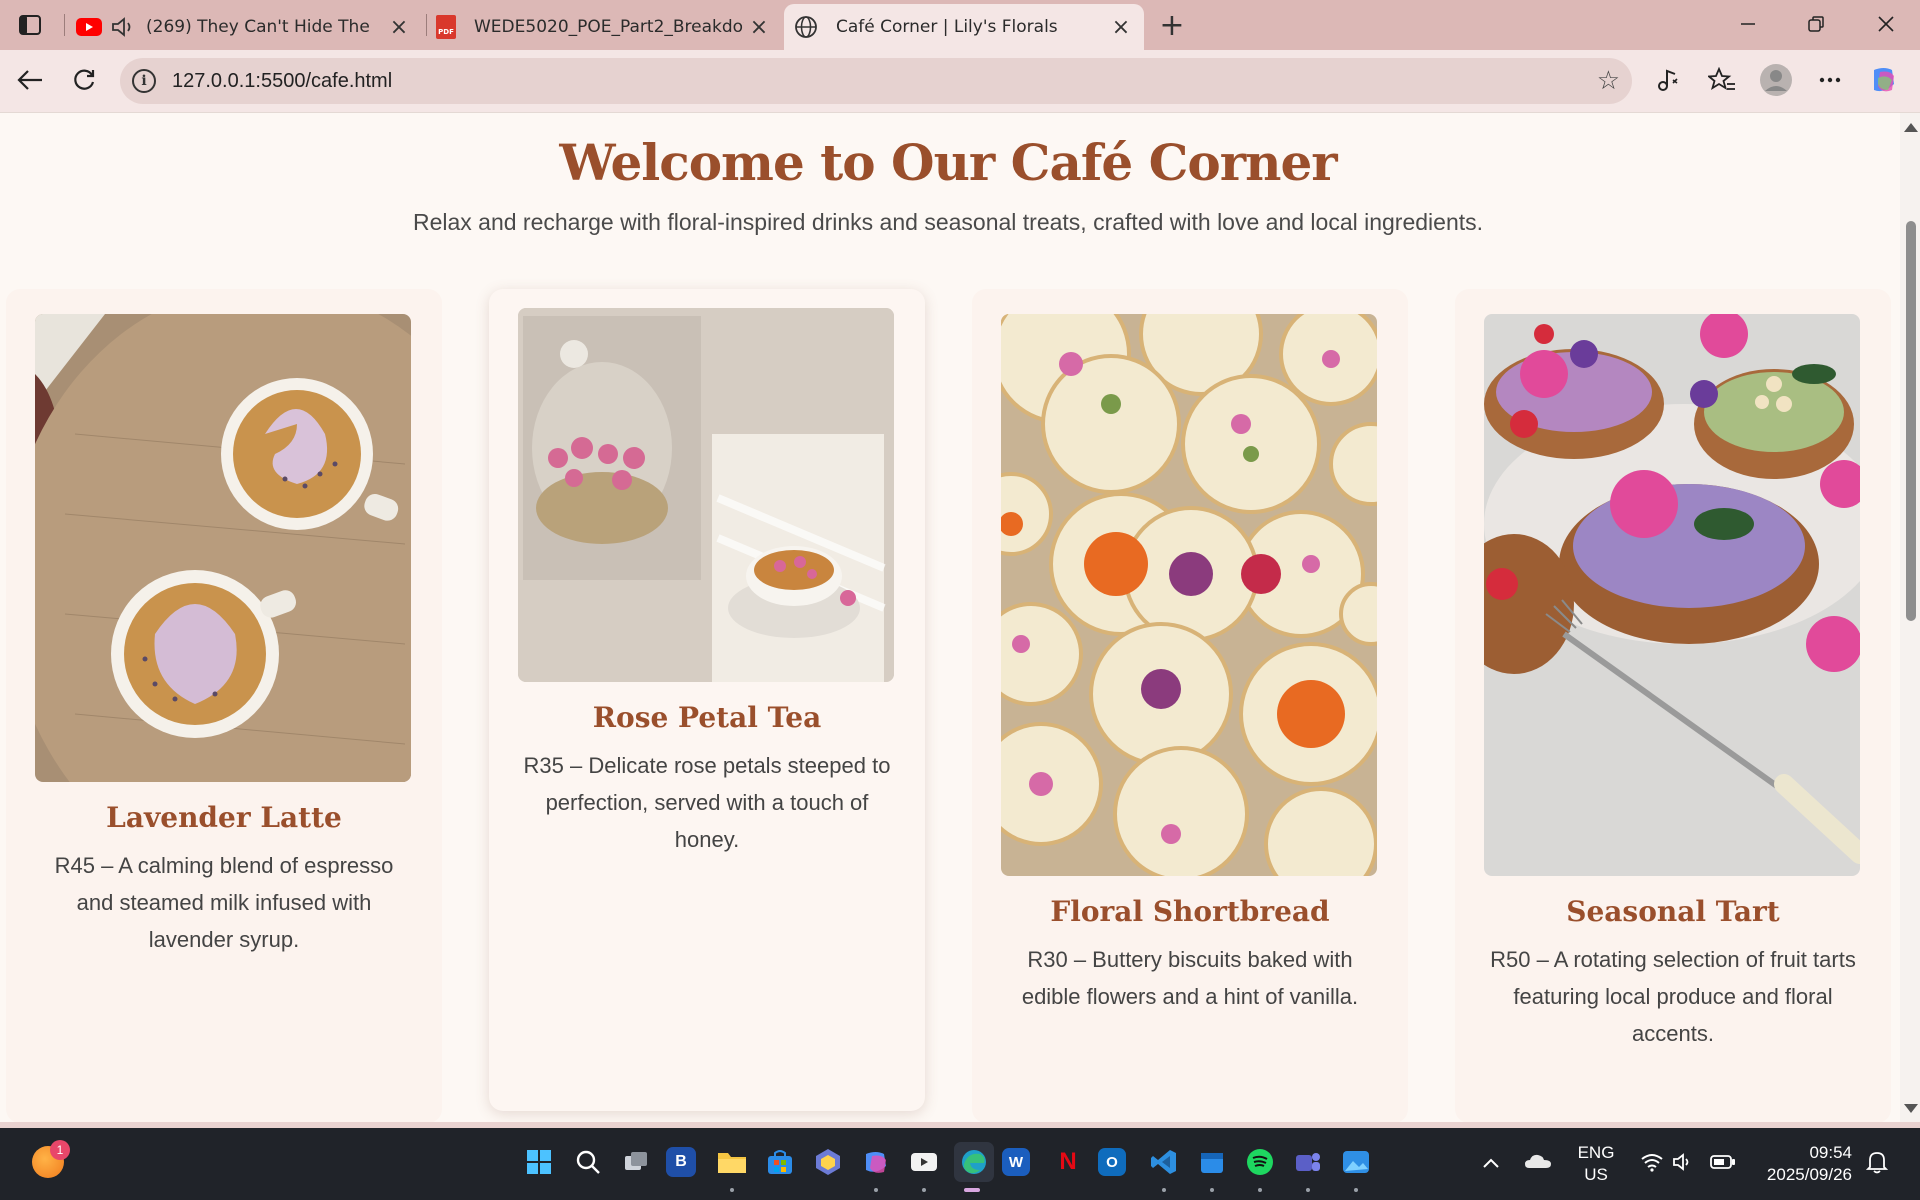 This screenshot has width=1920, height=1200. I want to click on tab-pdf: PDF WEDE5020_POE_Part2_Breakdown ×, so click(606, 27).